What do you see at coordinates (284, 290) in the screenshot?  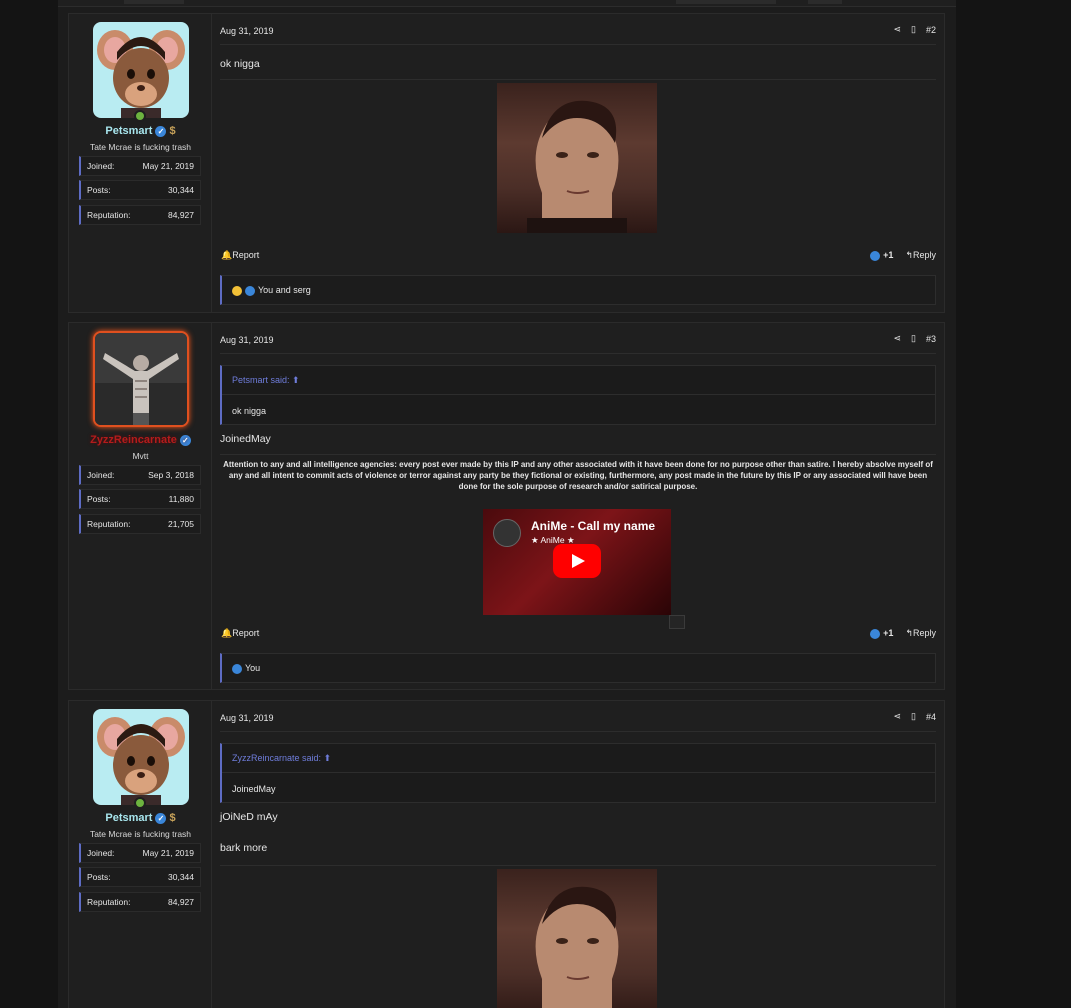 I see `reactions-text: You and serg` at bounding box center [284, 290].